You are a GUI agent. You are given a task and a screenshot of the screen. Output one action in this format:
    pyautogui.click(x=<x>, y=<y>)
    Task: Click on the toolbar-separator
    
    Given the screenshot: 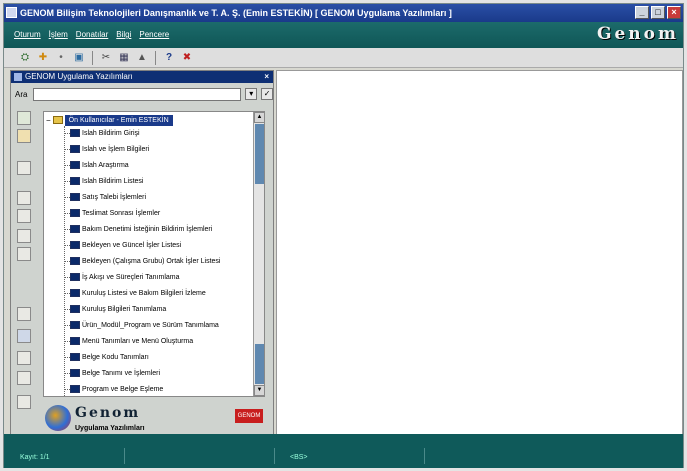 What is the action you would take?
    pyautogui.click(x=155, y=57)
    